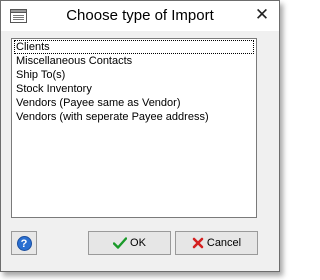 This screenshot has width=320, height=280. Describe the element at coordinates (134, 47) in the screenshot. I see `list-item: Clients` at that location.